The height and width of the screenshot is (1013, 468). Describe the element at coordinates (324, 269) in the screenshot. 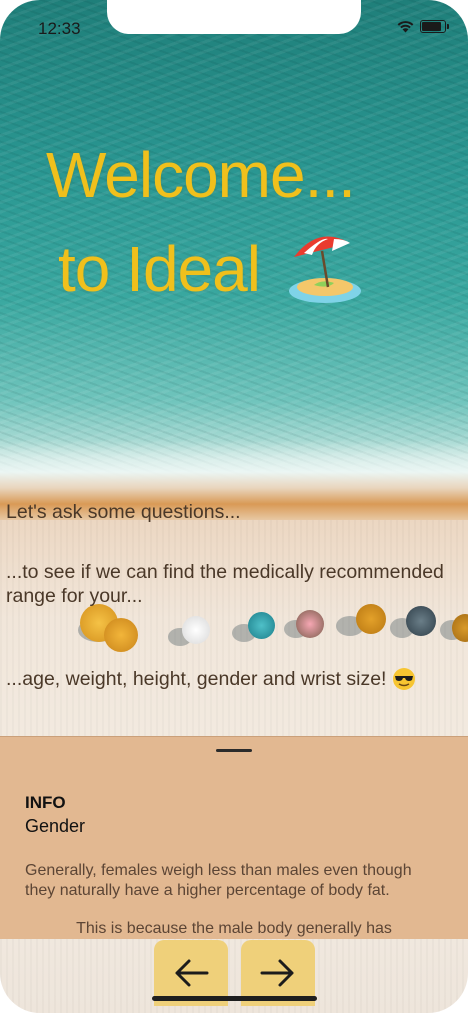

I see `beach-umbrella-island-icon` at that location.